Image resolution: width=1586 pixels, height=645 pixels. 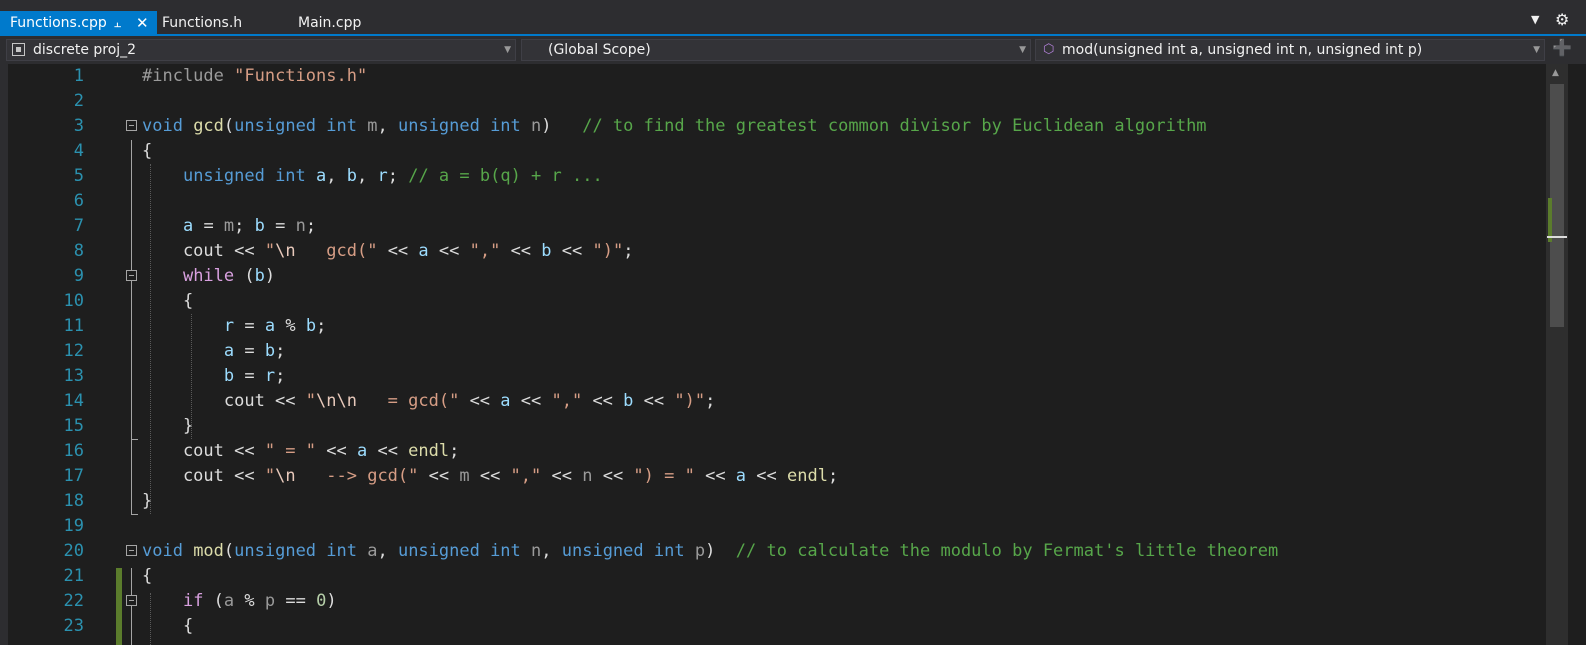 What do you see at coordinates (18, 49) in the screenshot?
I see `project-icon` at bounding box center [18, 49].